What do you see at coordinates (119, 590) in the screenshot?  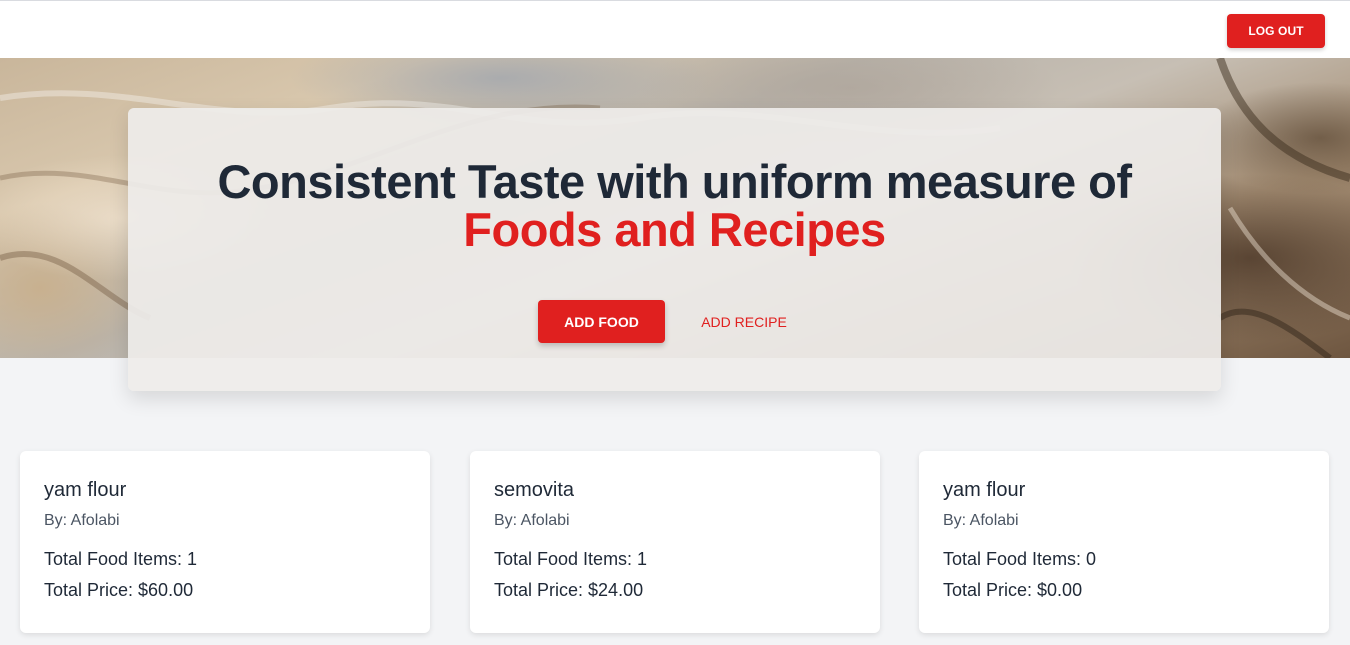 I see `food-card-total-price: Total Price: $60.00` at bounding box center [119, 590].